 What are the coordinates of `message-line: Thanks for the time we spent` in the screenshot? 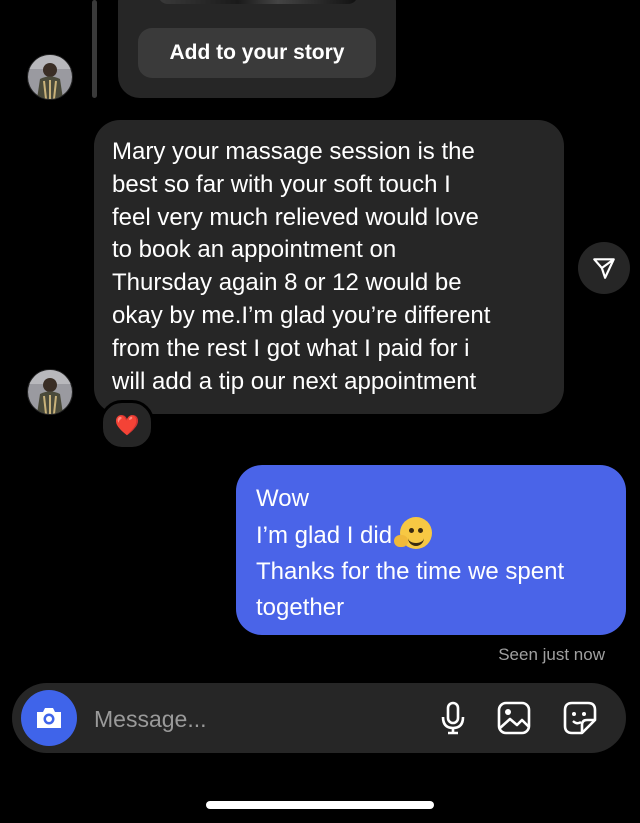 It's located at (410, 571).